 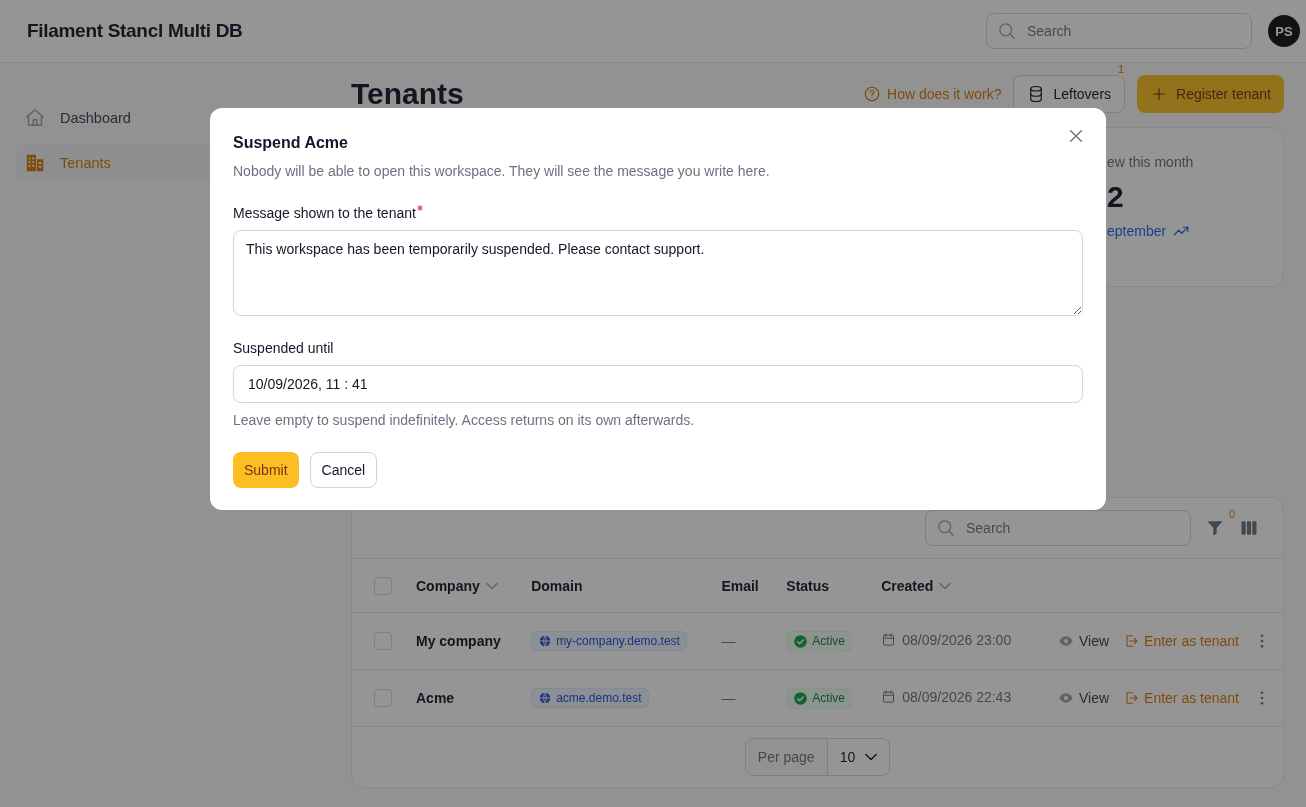 What do you see at coordinates (1058, 528) in the screenshot?
I see `table-search-field: Search` at bounding box center [1058, 528].